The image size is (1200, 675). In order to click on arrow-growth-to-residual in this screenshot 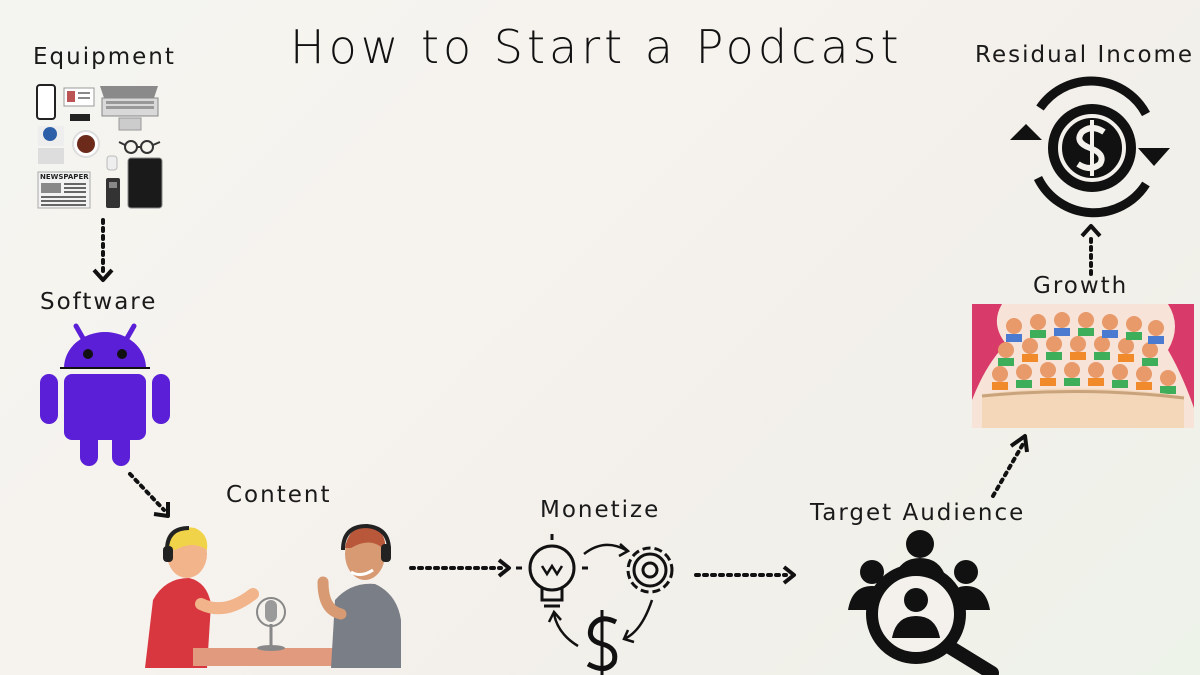, I will do `click(1091, 250)`.